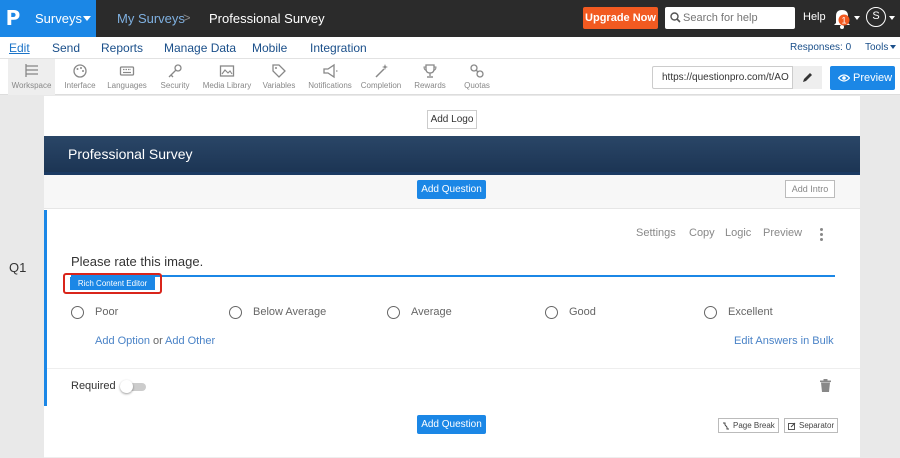 This screenshot has width=900, height=458. Describe the element at coordinates (784, 341) in the screenshot. I see `edit-answers-bulk-link: Edit Answers in Bulk` at that location.